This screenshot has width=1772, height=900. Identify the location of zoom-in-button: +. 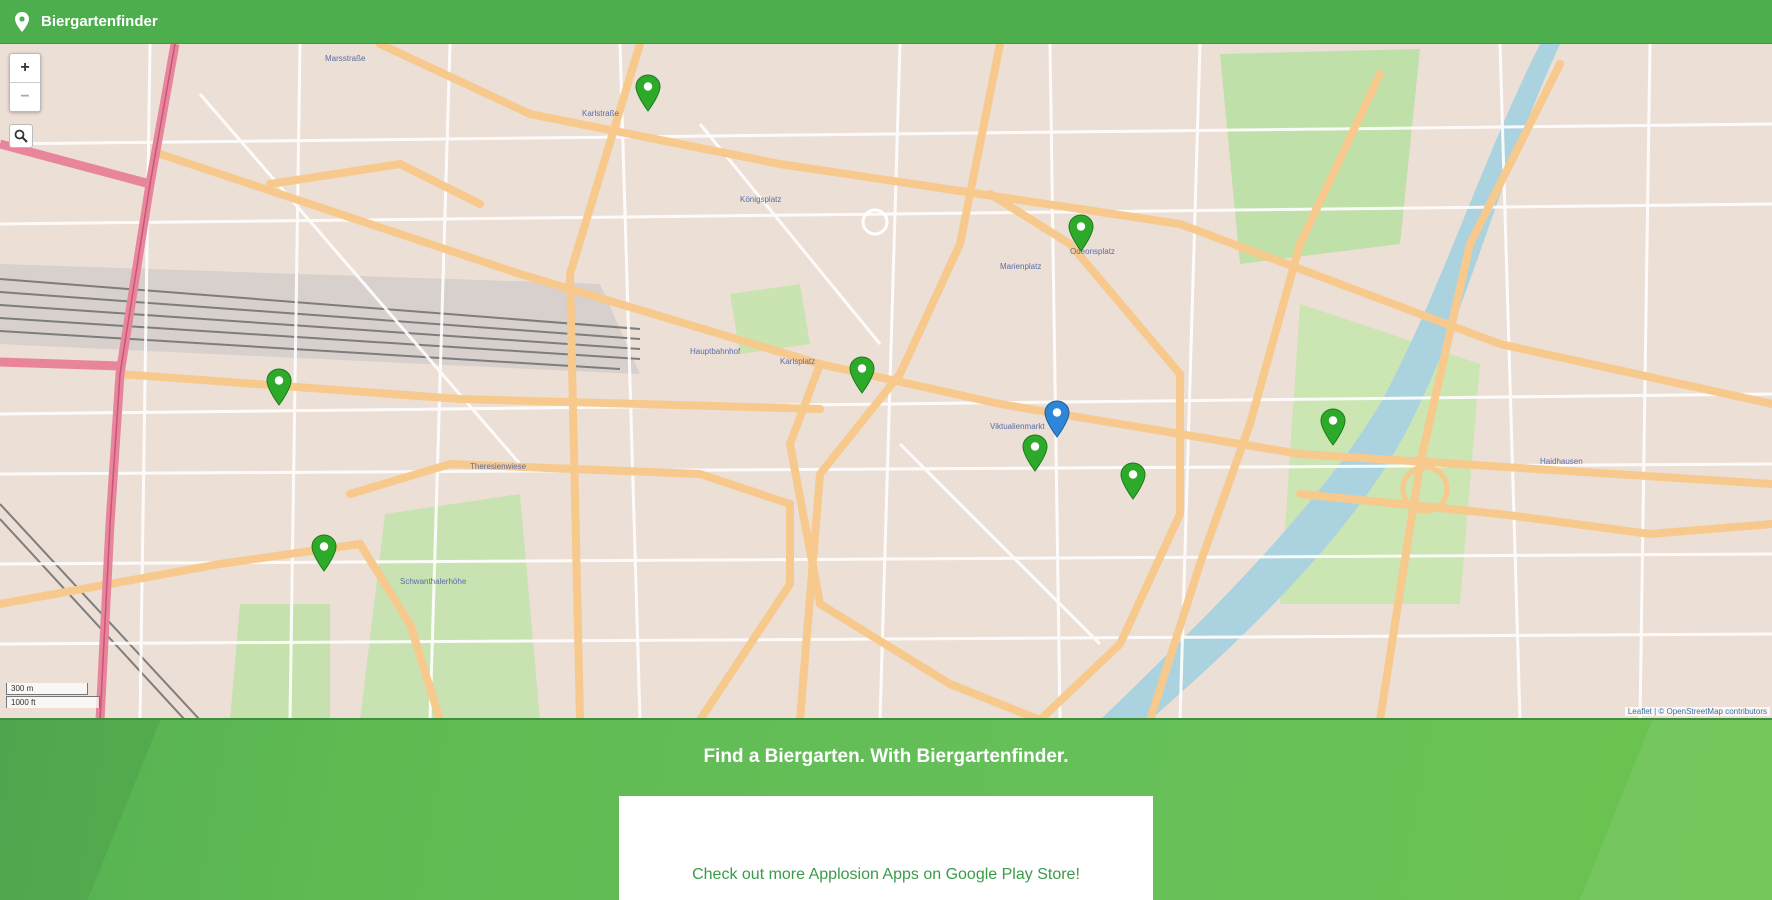
(25, 68).